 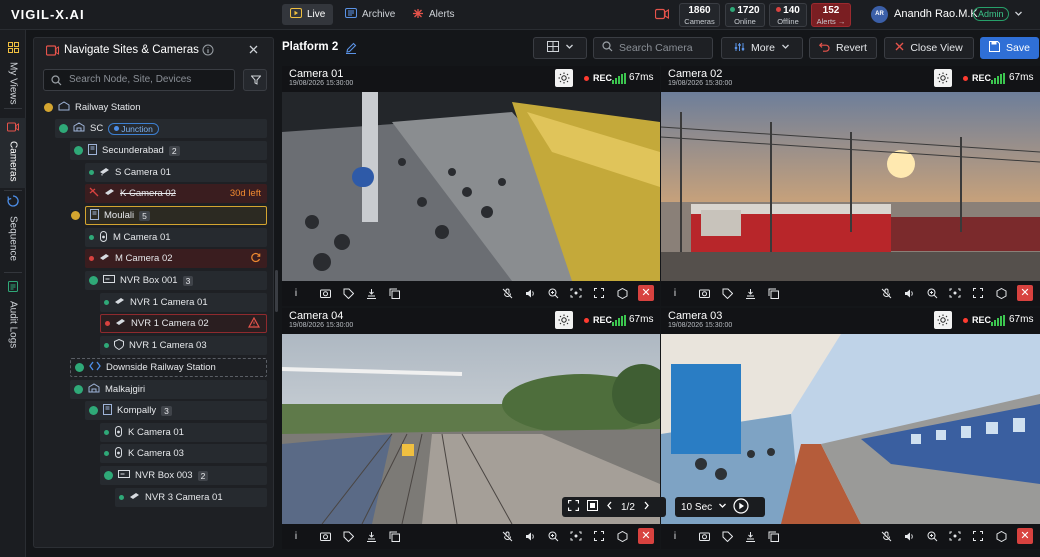 I want to click on stat-offline: 140 Offline, so click(x=788, y=15).